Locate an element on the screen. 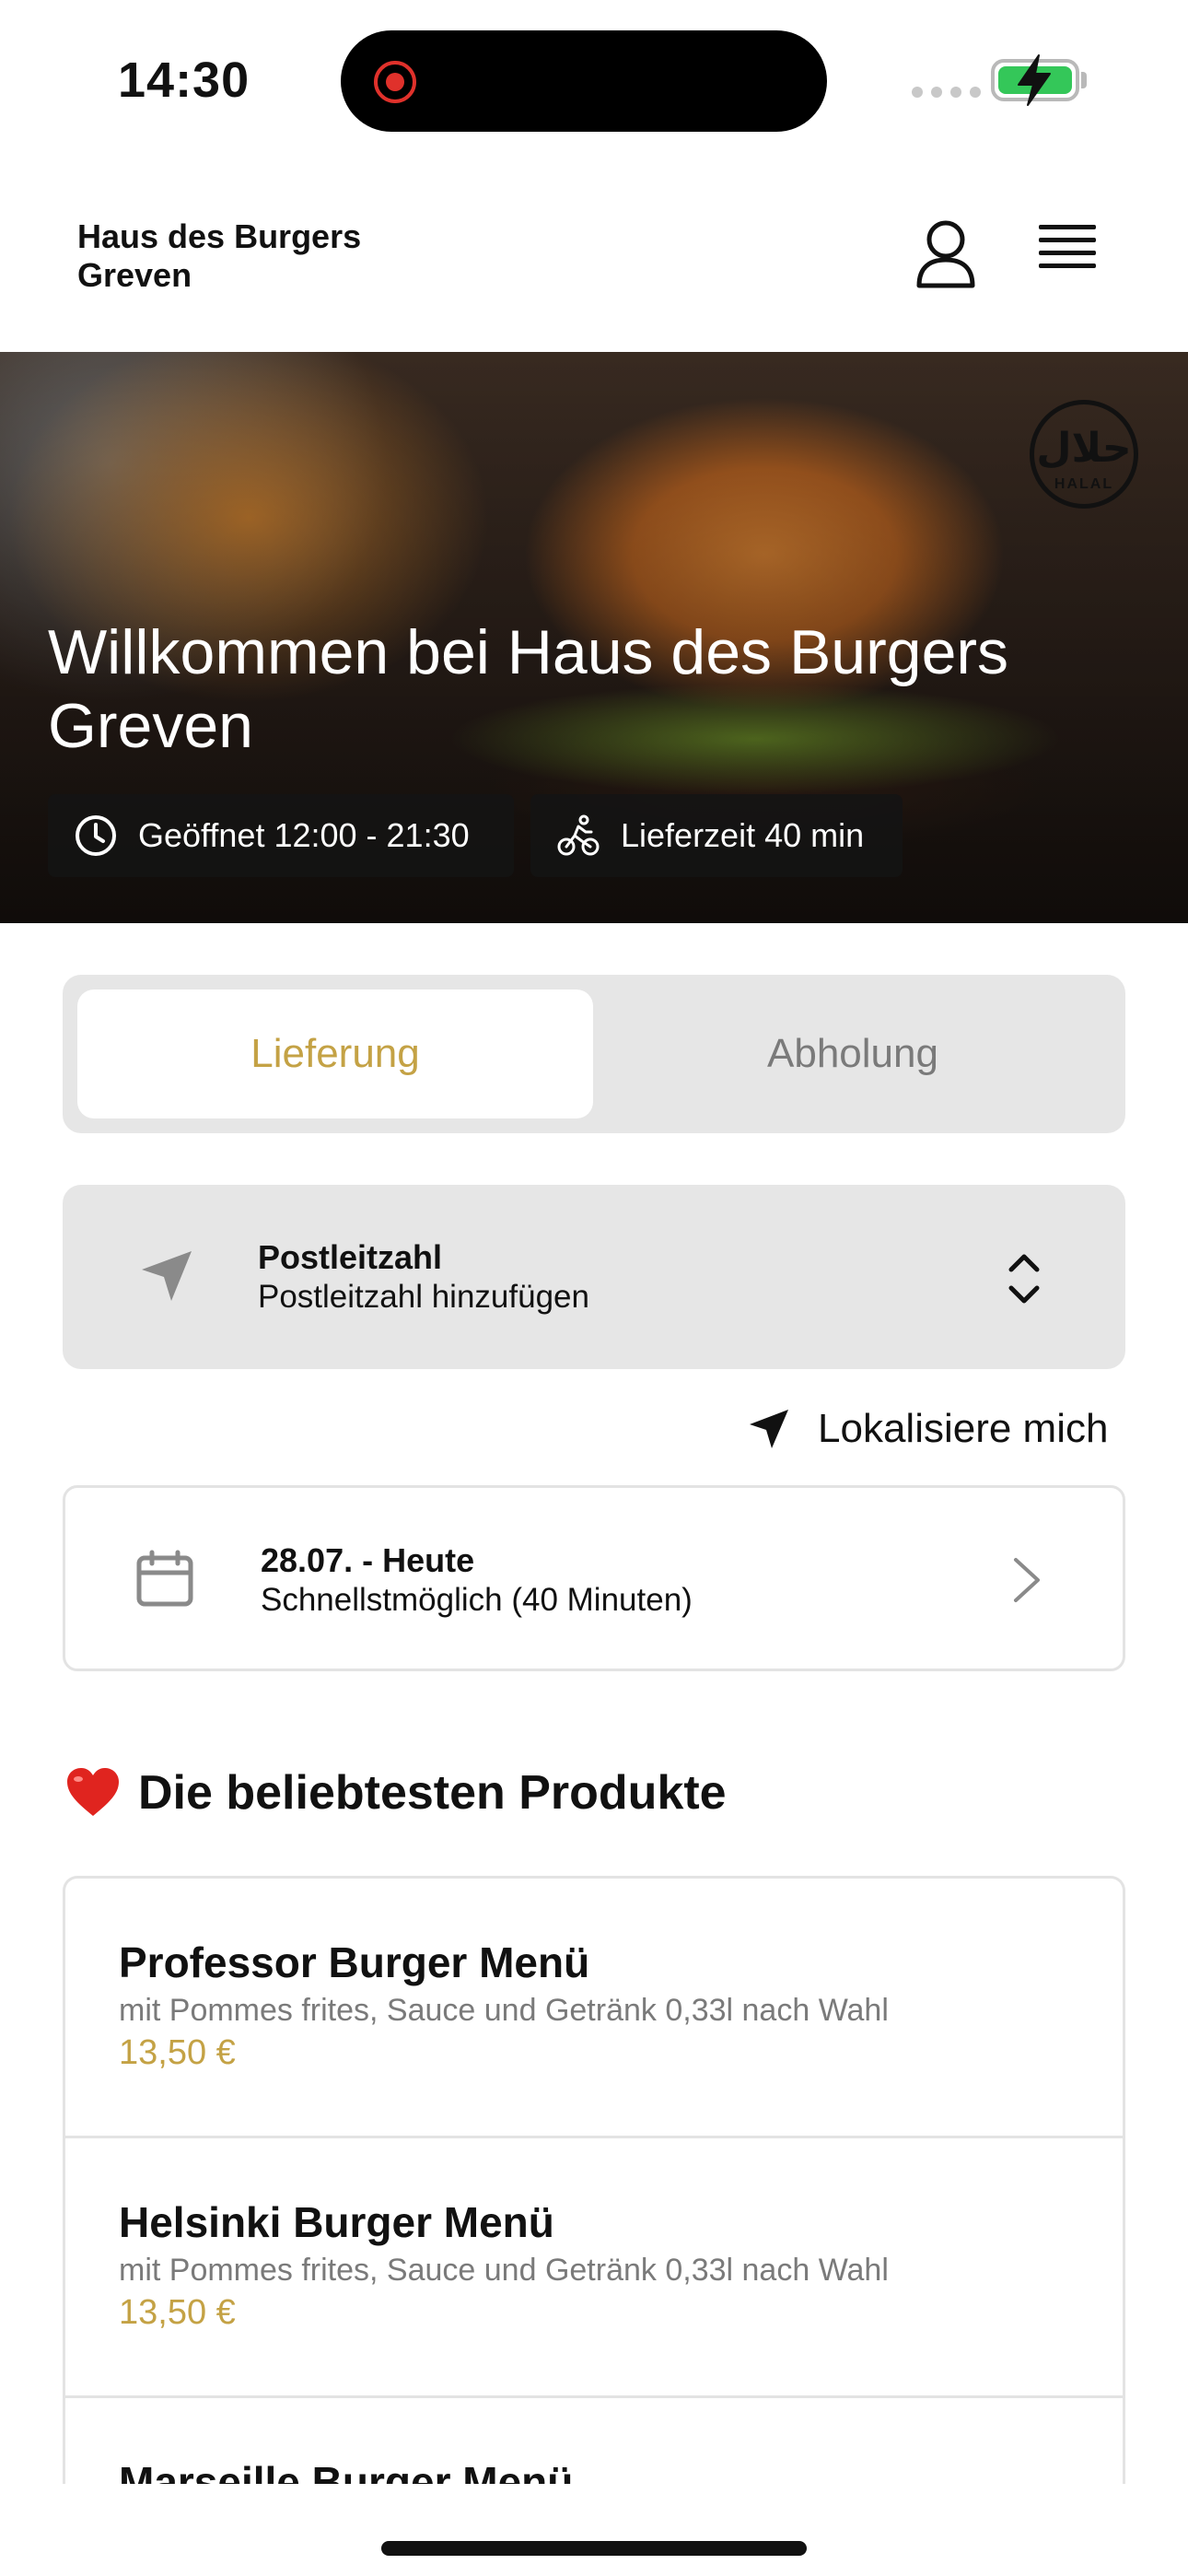  locate-me-label: Lokalisiere mich is located at coordinates (964, 1428).